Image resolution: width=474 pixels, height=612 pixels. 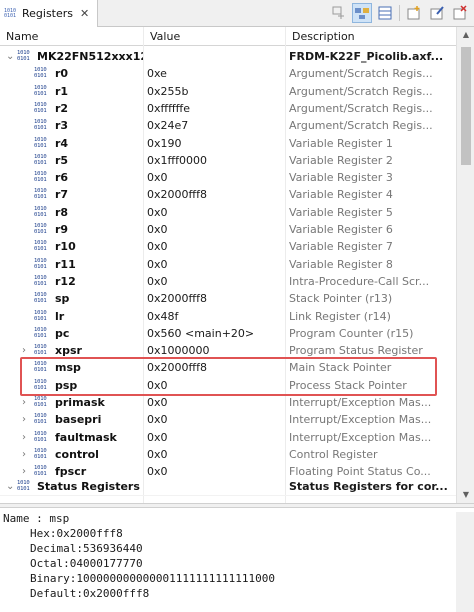 I want to click on edit-group-icon, so click(x=437, y=13).